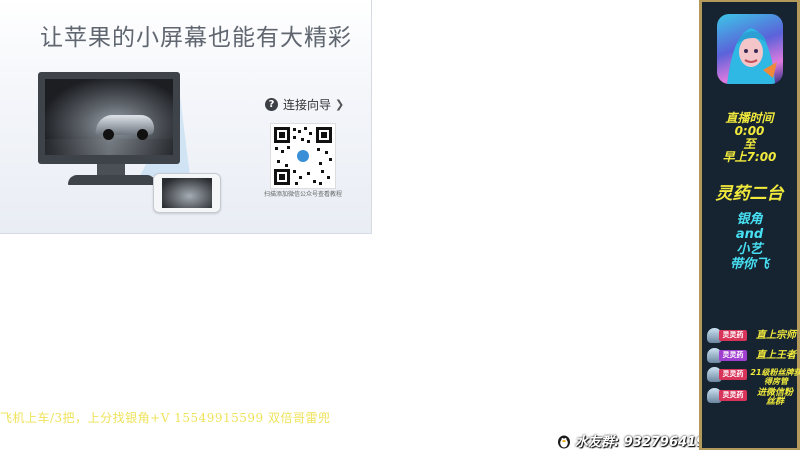 The width and height of the screenshot is (800, 450). I want to click on road-graphic, so click(109, 147).